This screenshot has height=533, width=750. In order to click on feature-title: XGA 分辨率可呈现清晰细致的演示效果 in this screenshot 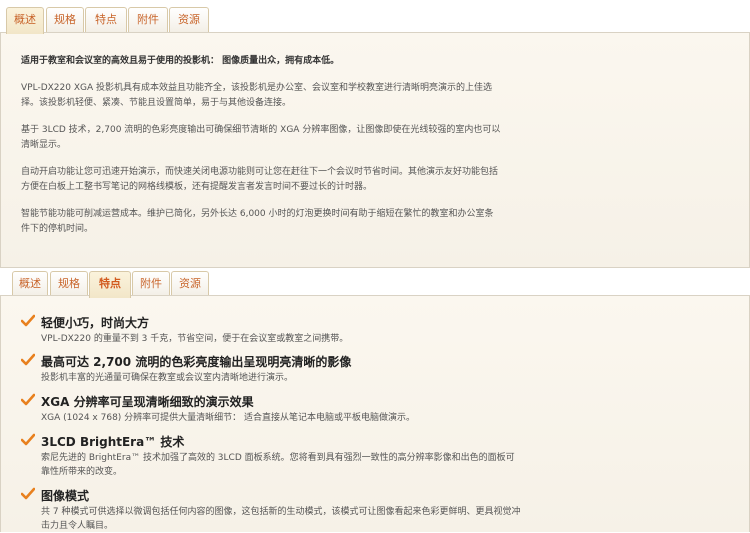, I will do `click(147, 402)`.